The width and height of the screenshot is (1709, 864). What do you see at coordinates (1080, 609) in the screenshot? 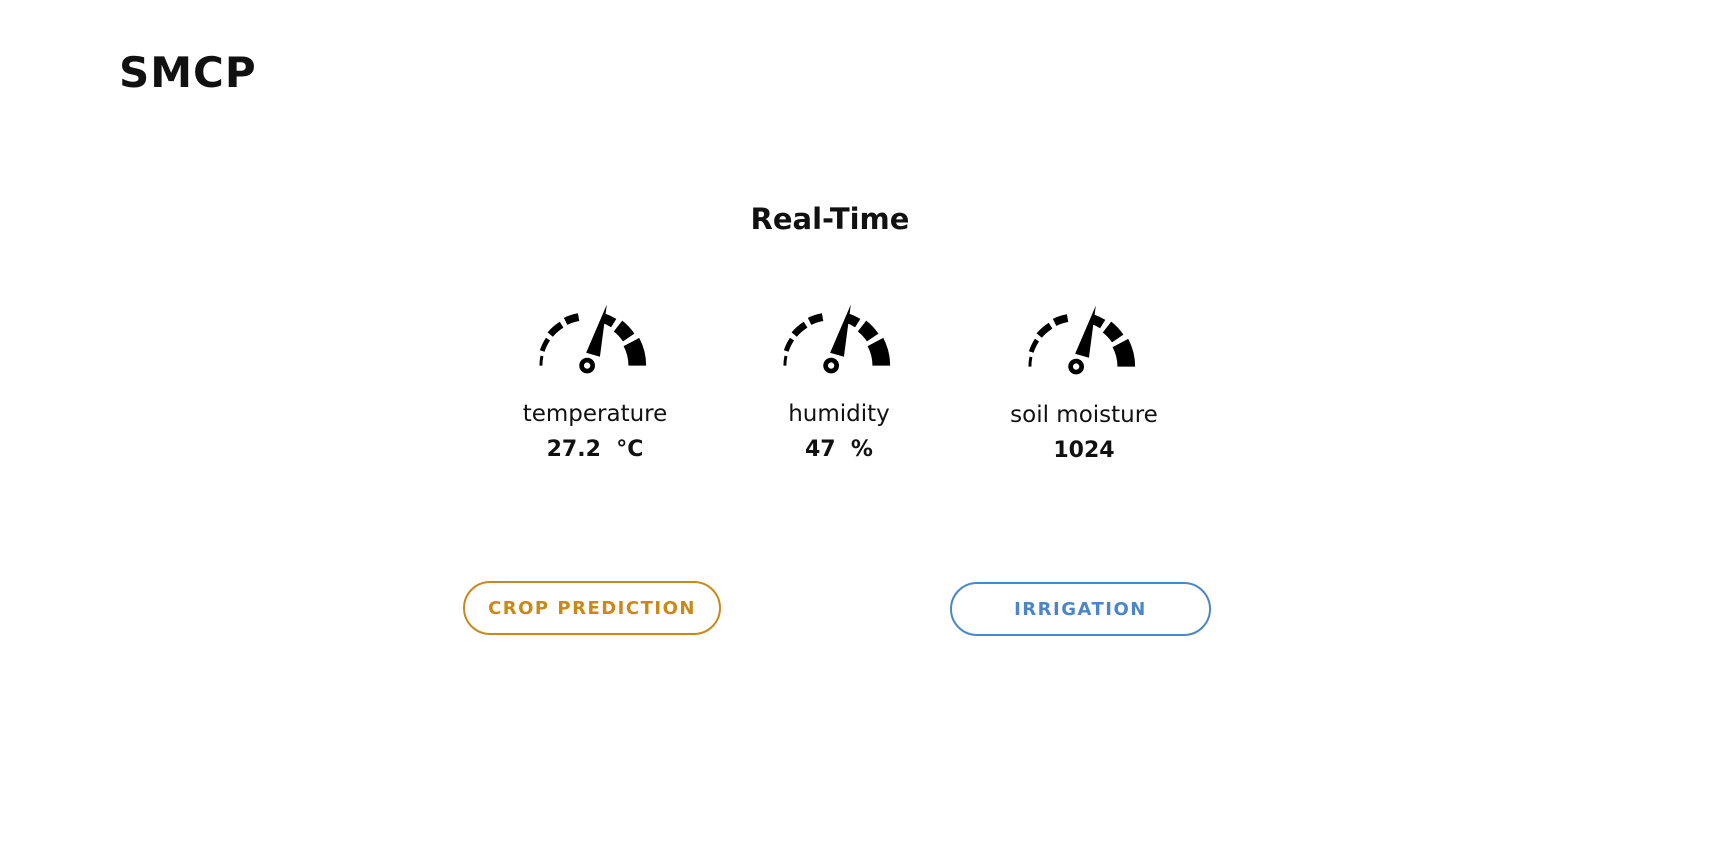
I see `irrigation-button: IRRIGATION` at bounding box center [1080, 609].